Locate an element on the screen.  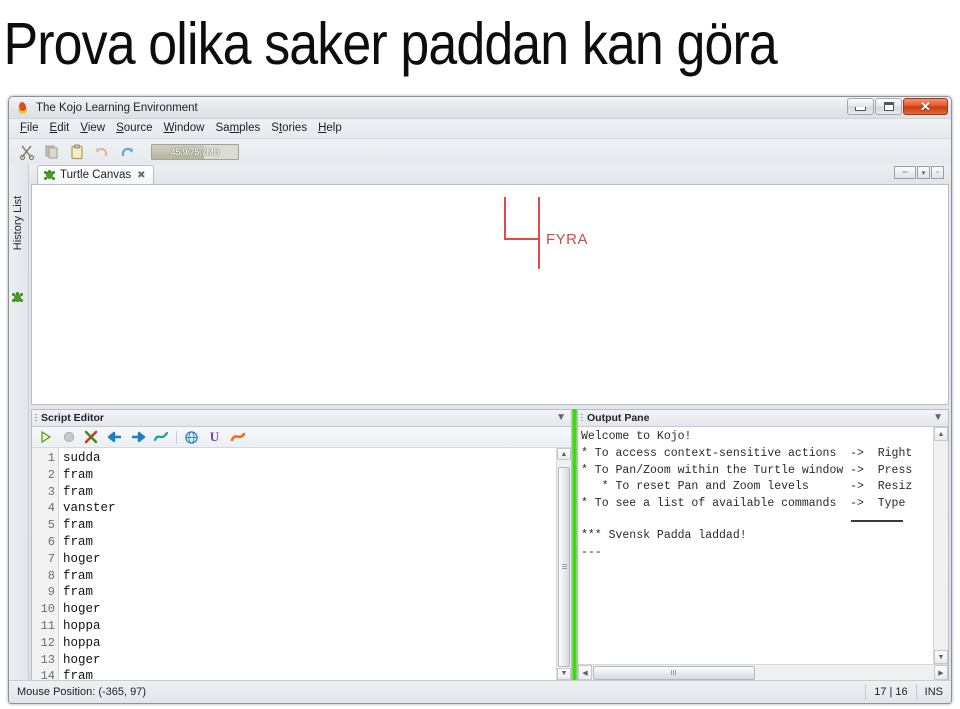
drawing-text-label: FYRA is located at coordinates (567, 239).